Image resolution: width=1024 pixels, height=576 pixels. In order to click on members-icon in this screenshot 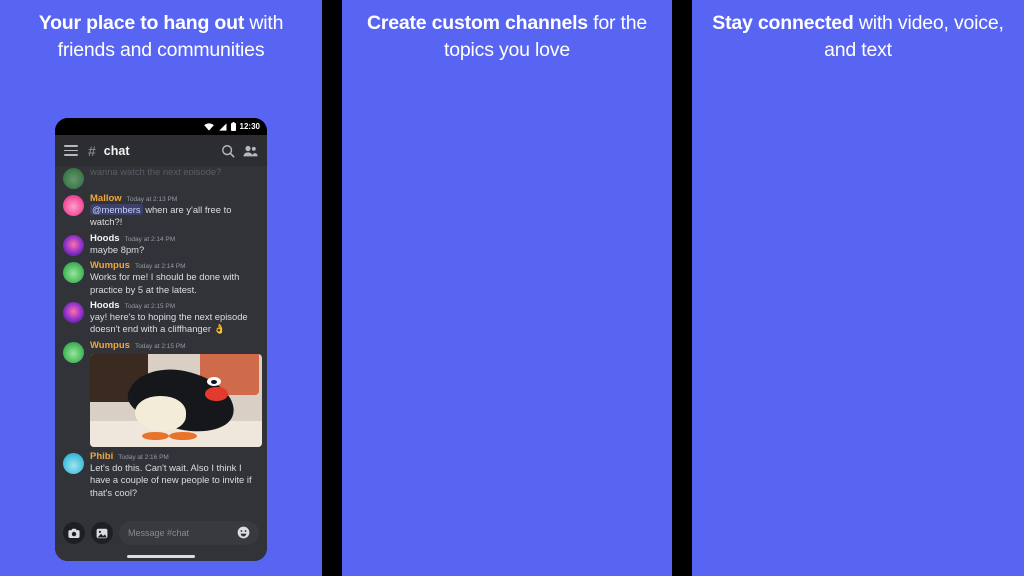, I will do `click(250, 151)`.